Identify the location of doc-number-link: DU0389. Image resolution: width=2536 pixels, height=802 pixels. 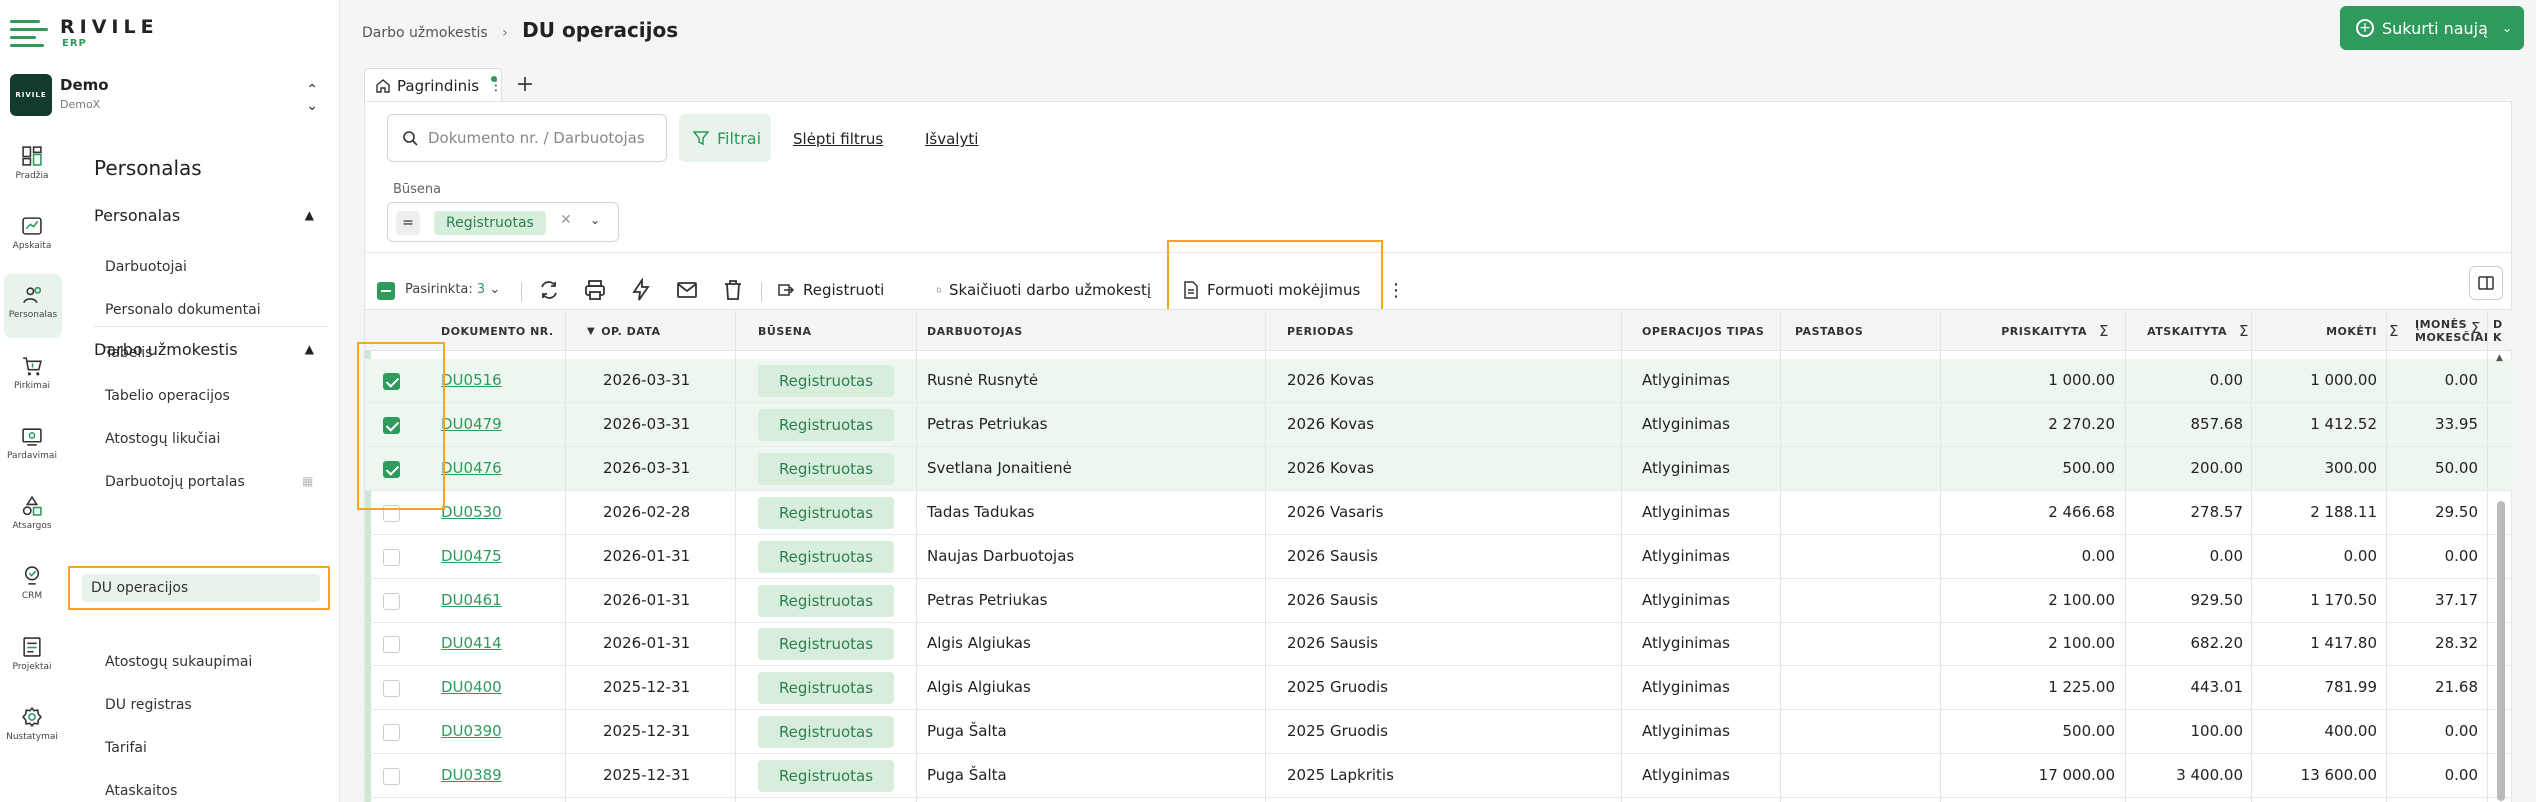
(501, 775).